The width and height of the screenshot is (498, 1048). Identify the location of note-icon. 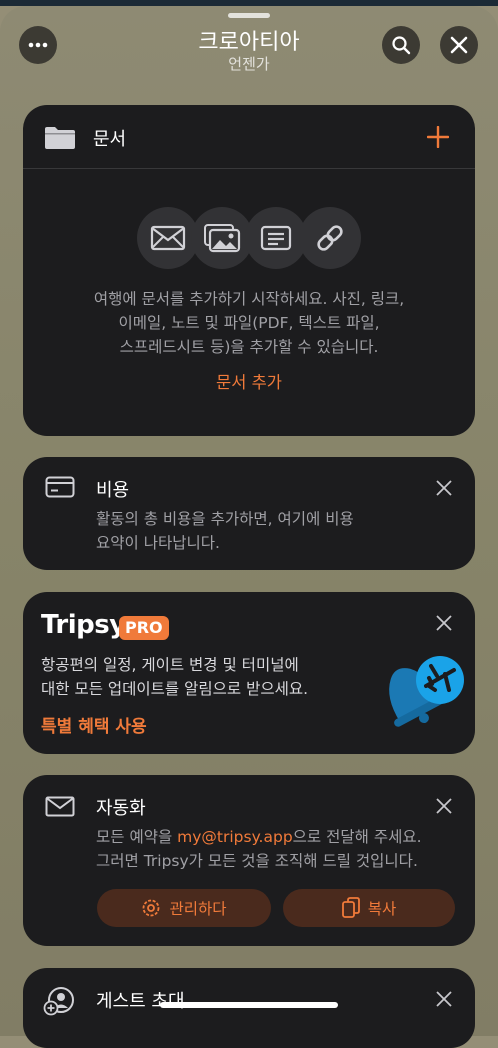
(276, 238).